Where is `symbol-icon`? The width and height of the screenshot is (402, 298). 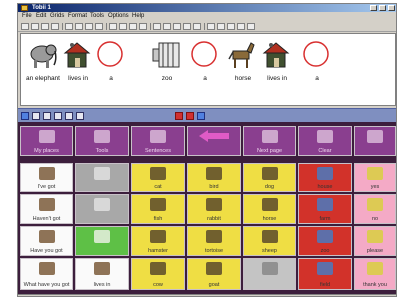 symbol-icon is located at coordinates (211, 26).